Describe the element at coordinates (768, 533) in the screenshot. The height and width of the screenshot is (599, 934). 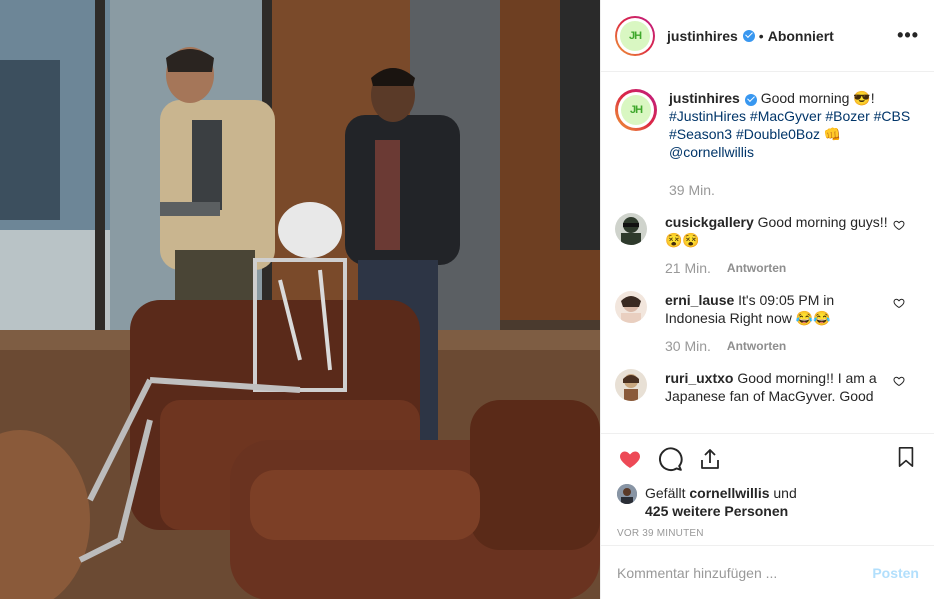
I see `post-timestamp: VOR 39 MINUTEN` at that location.